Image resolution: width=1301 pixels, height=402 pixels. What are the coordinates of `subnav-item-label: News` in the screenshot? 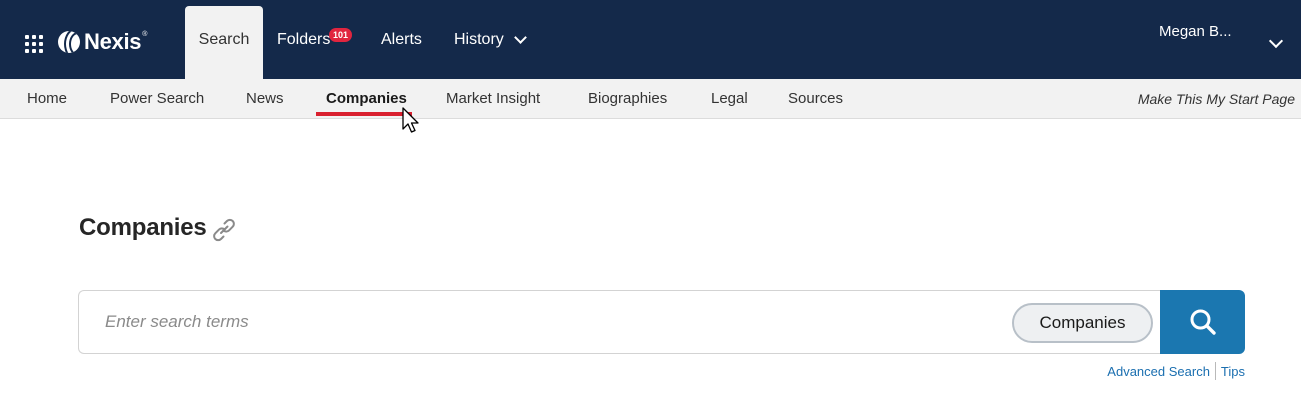 It's located at (265, 98).